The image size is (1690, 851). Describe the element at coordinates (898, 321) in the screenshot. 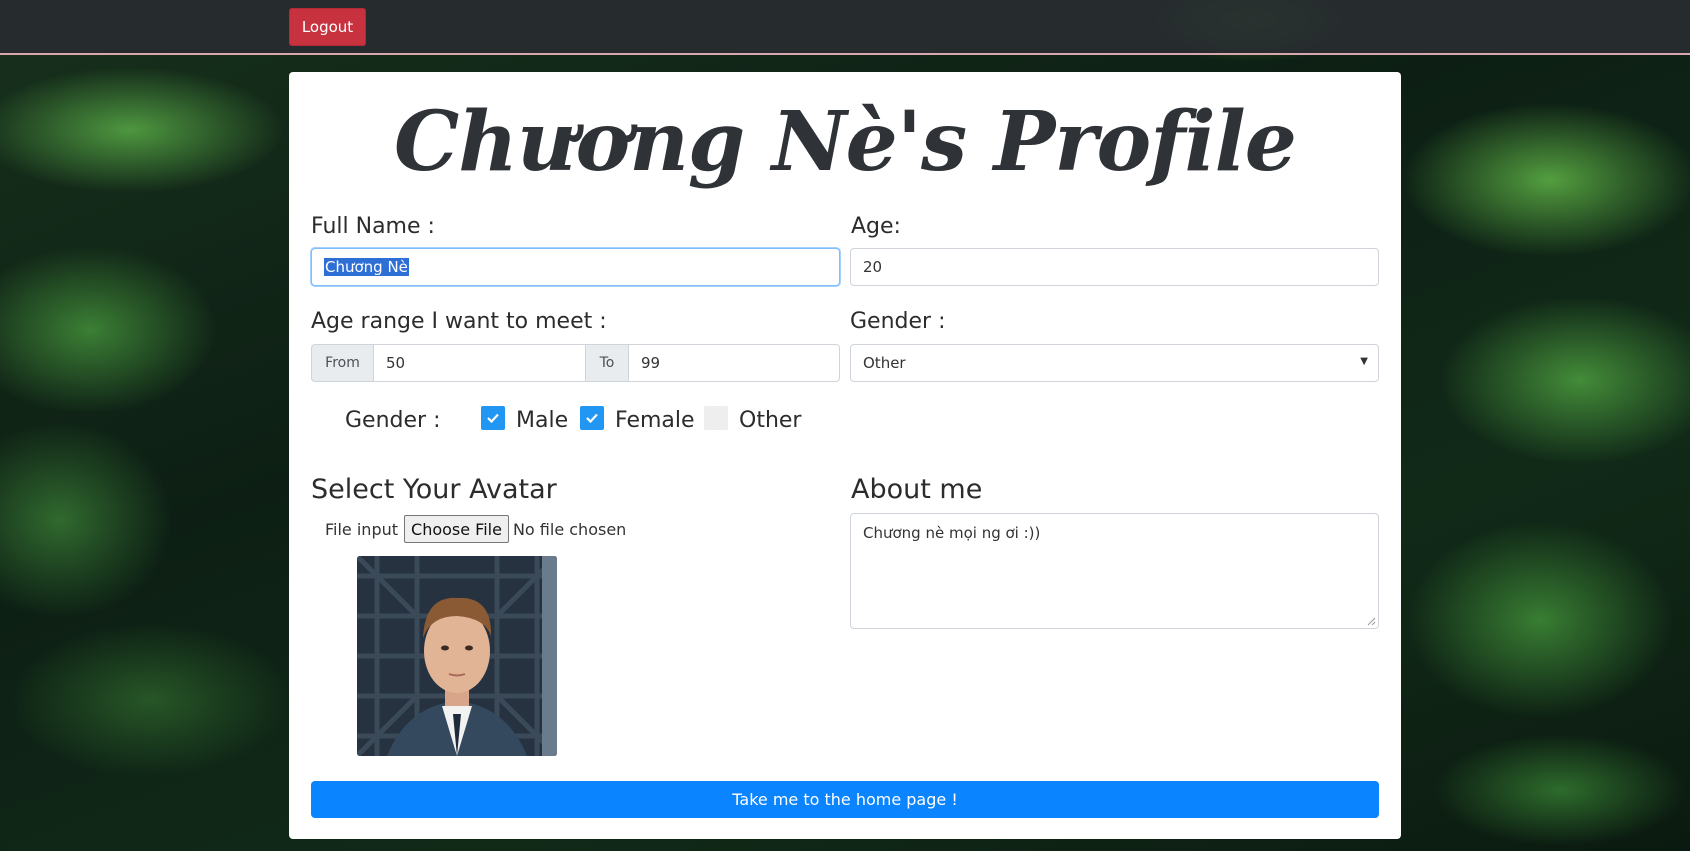

I see `gender-select-label: Gender :` at that location.